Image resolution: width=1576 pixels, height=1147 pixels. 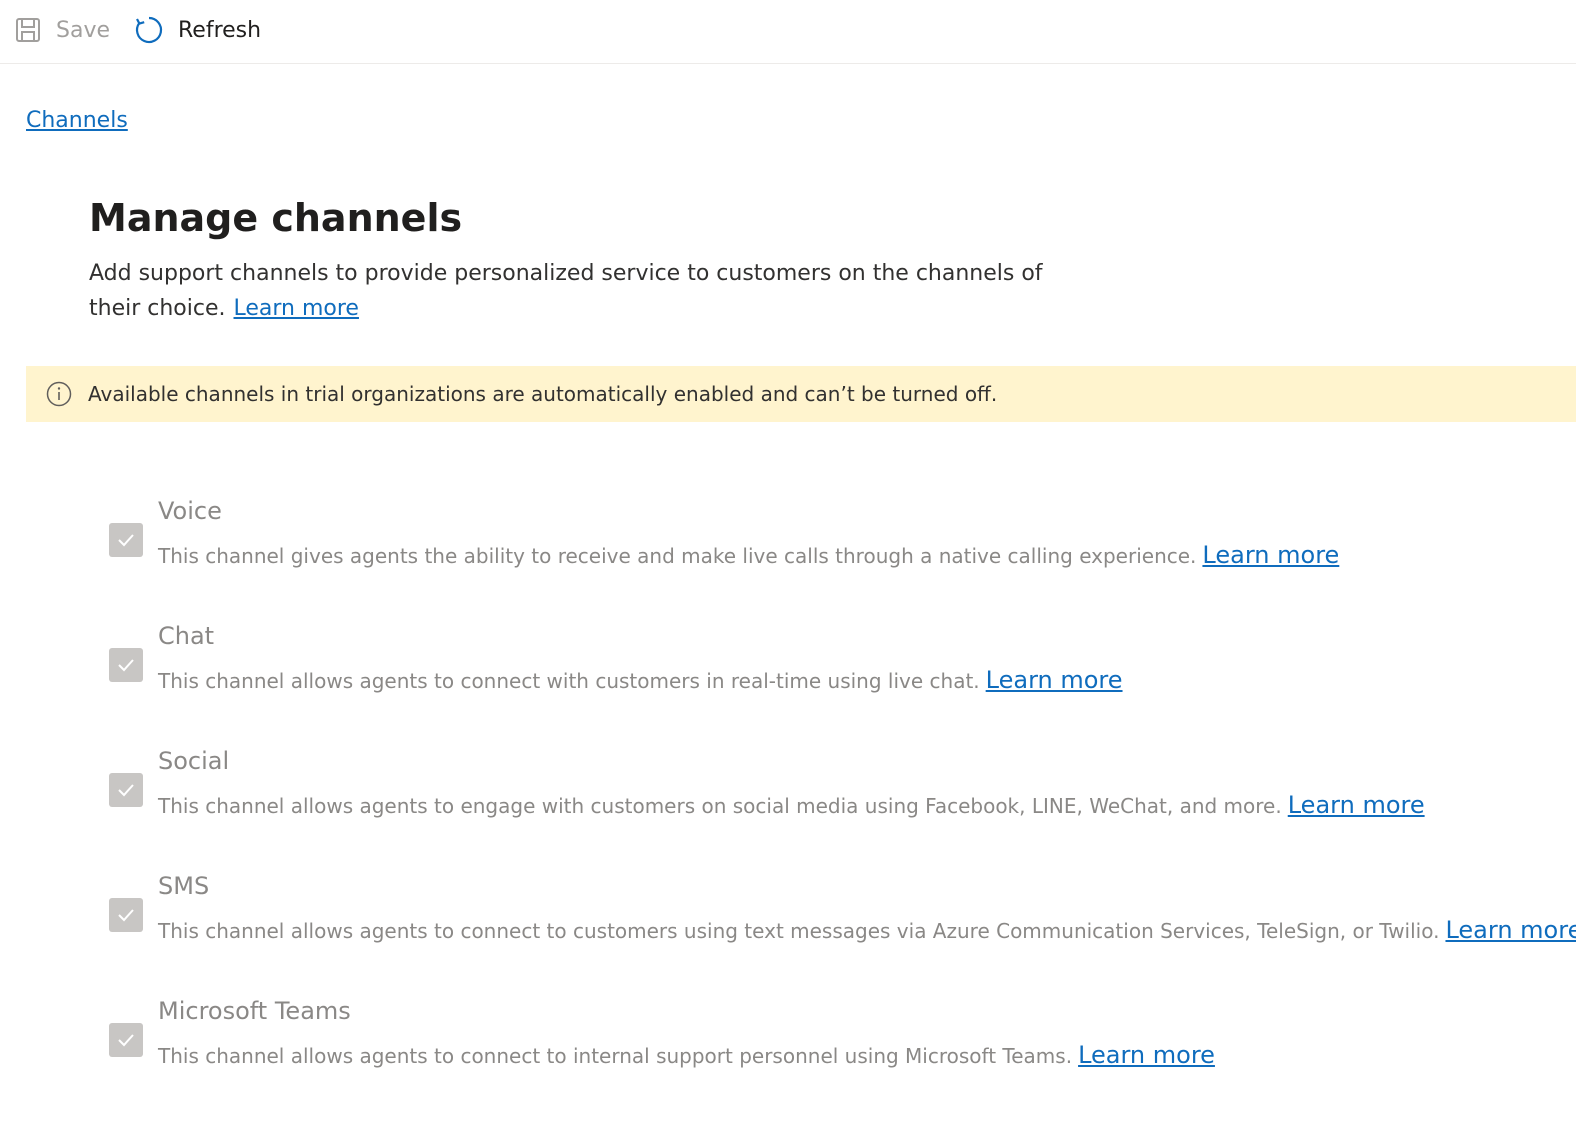 I want to click on breadcrumb-channels-link: Channels, so click(x=77, y=120).